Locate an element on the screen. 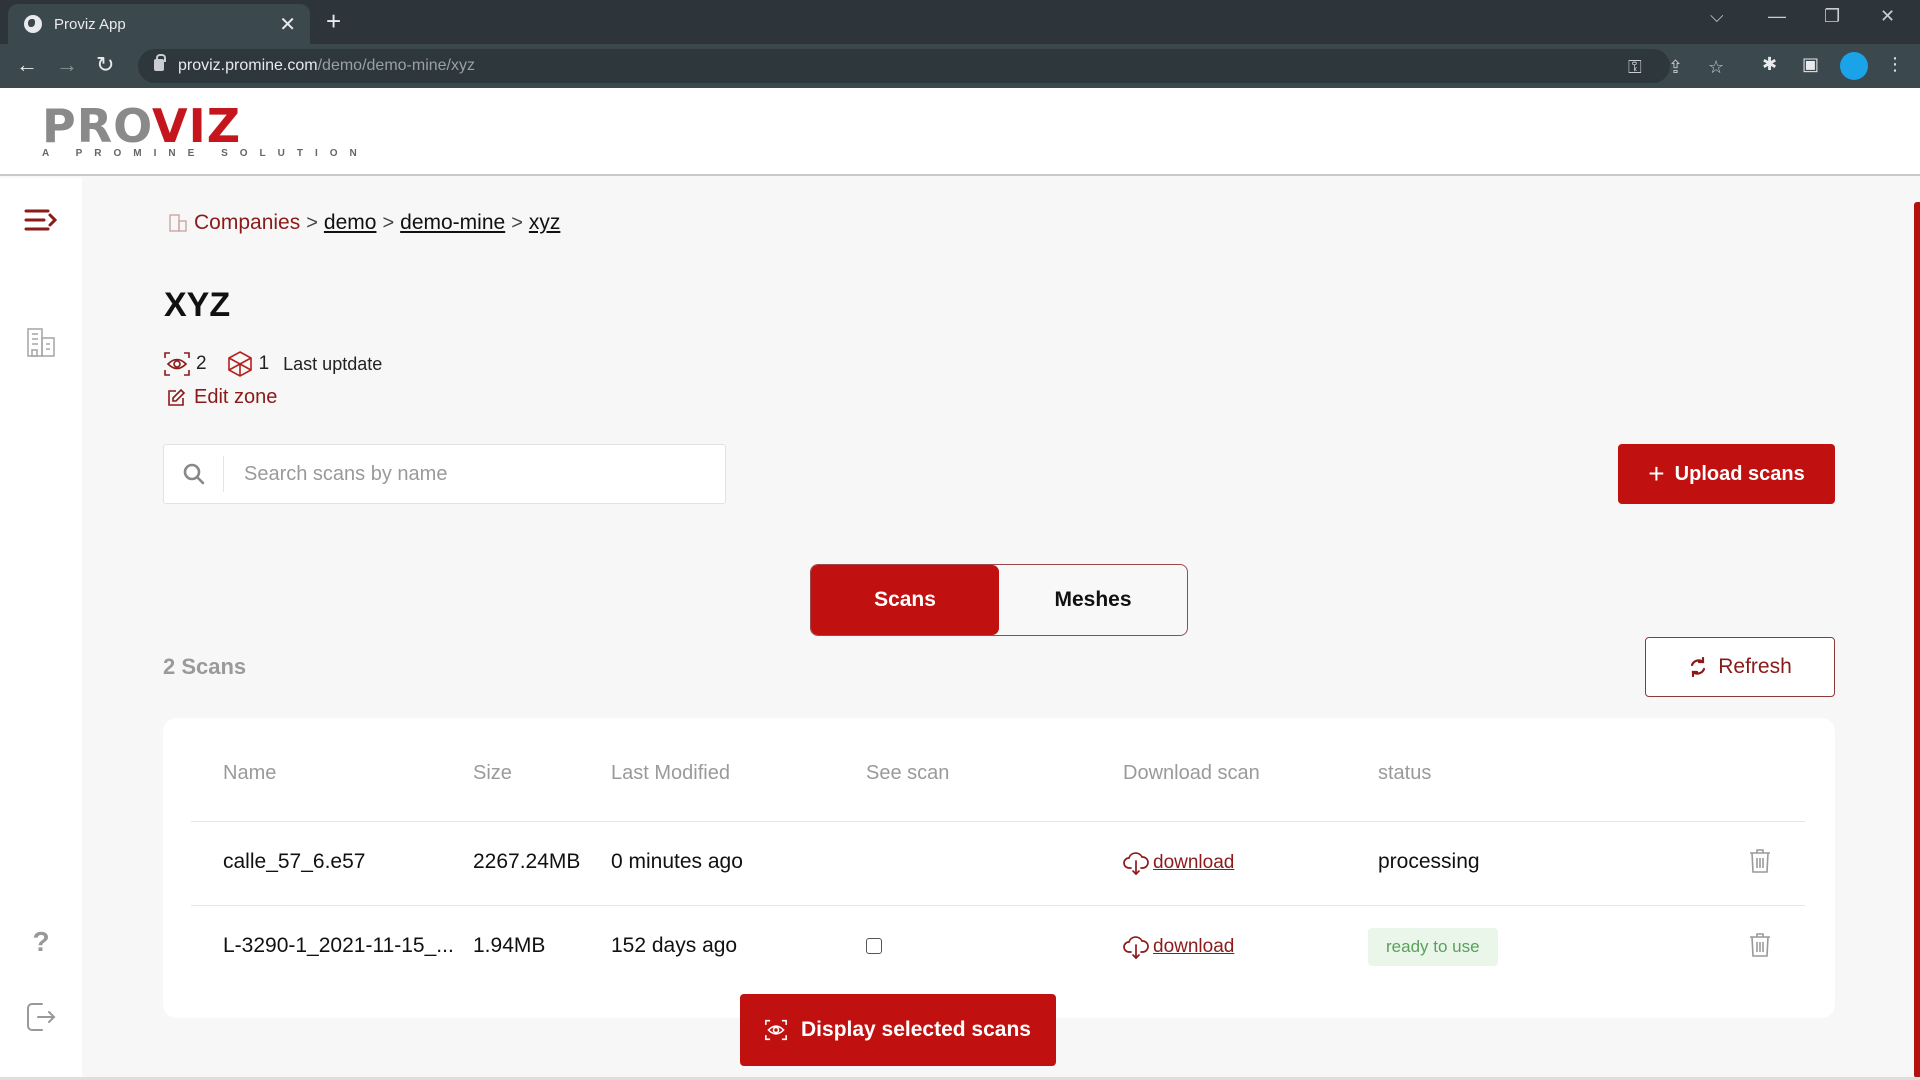  browser-tab-bar: Proviz App ✕ + ⌵ — ❐ ✕ is located at coordinates (960, 22).